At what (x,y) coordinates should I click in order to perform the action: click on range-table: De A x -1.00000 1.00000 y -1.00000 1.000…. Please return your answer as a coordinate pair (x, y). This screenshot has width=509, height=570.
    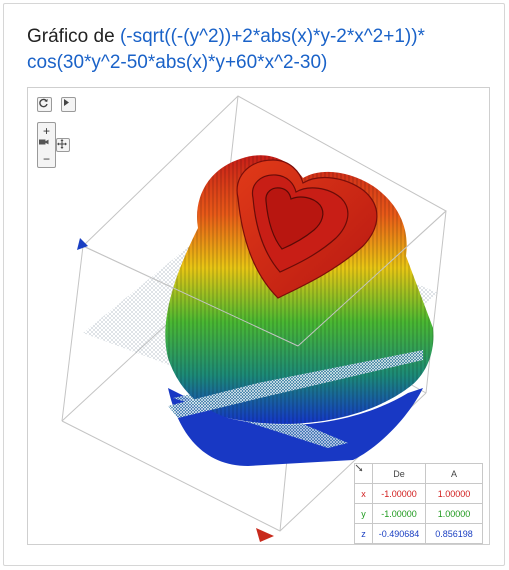
    Looking at the image, I should click on (418, 503).